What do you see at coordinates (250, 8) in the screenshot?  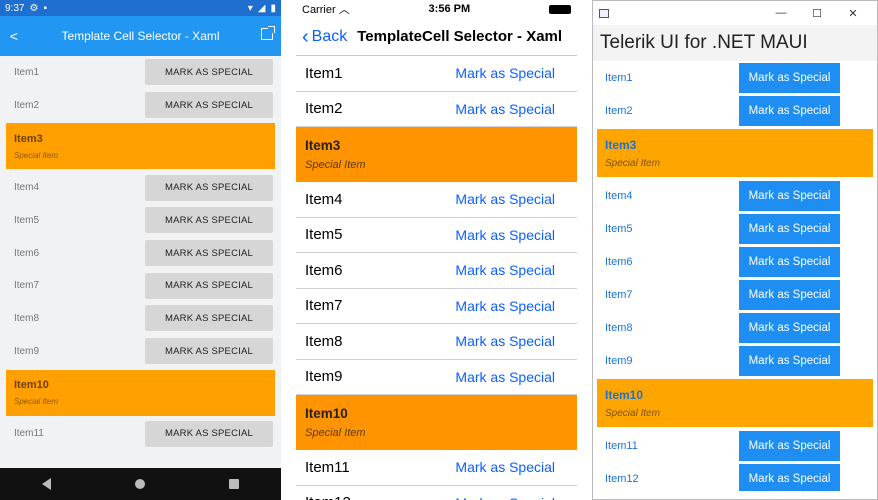 I see `wifi-icon: ▾` at bounding box center [250, 8].